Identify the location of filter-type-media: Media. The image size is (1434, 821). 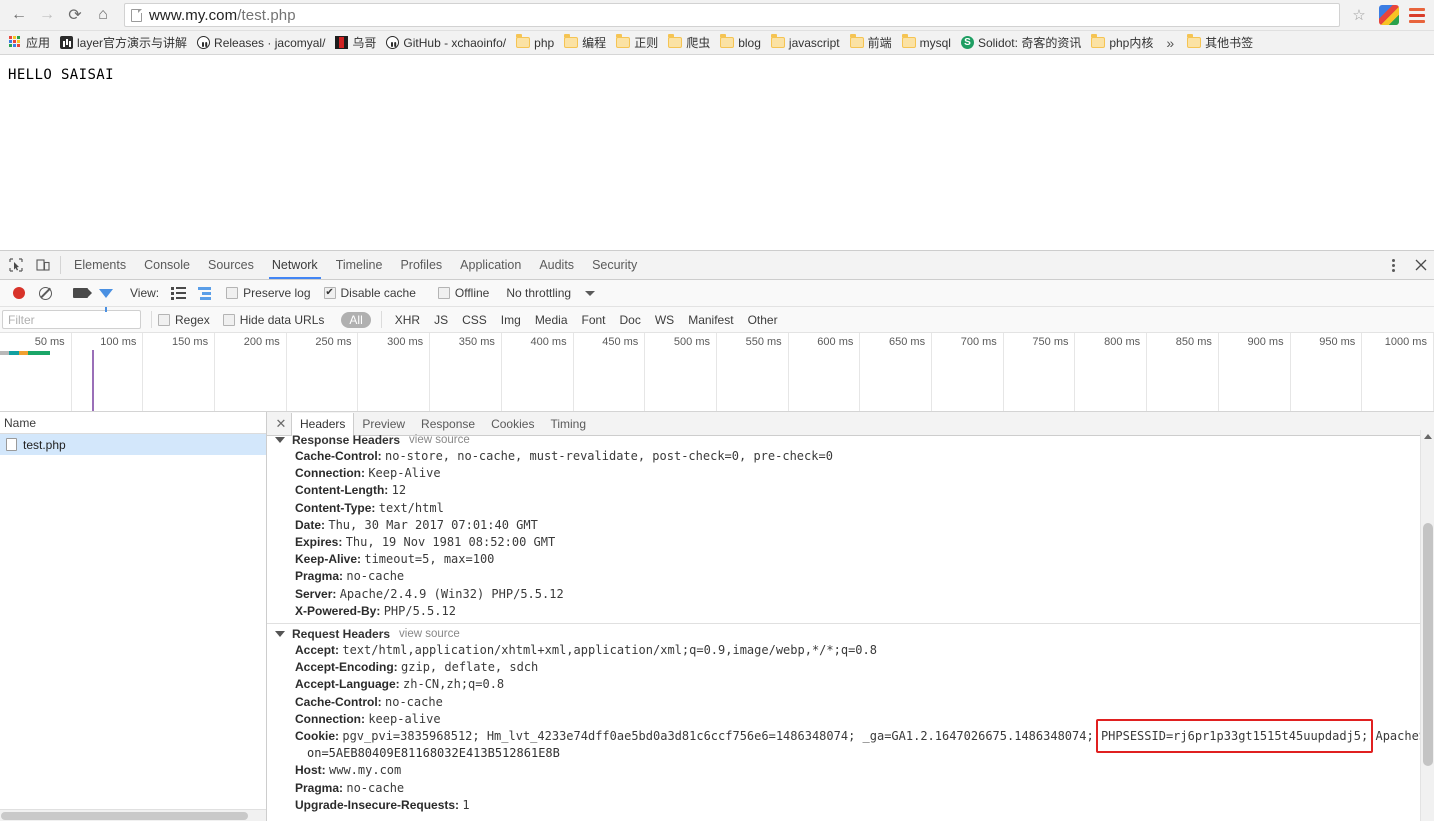
(551, 320).